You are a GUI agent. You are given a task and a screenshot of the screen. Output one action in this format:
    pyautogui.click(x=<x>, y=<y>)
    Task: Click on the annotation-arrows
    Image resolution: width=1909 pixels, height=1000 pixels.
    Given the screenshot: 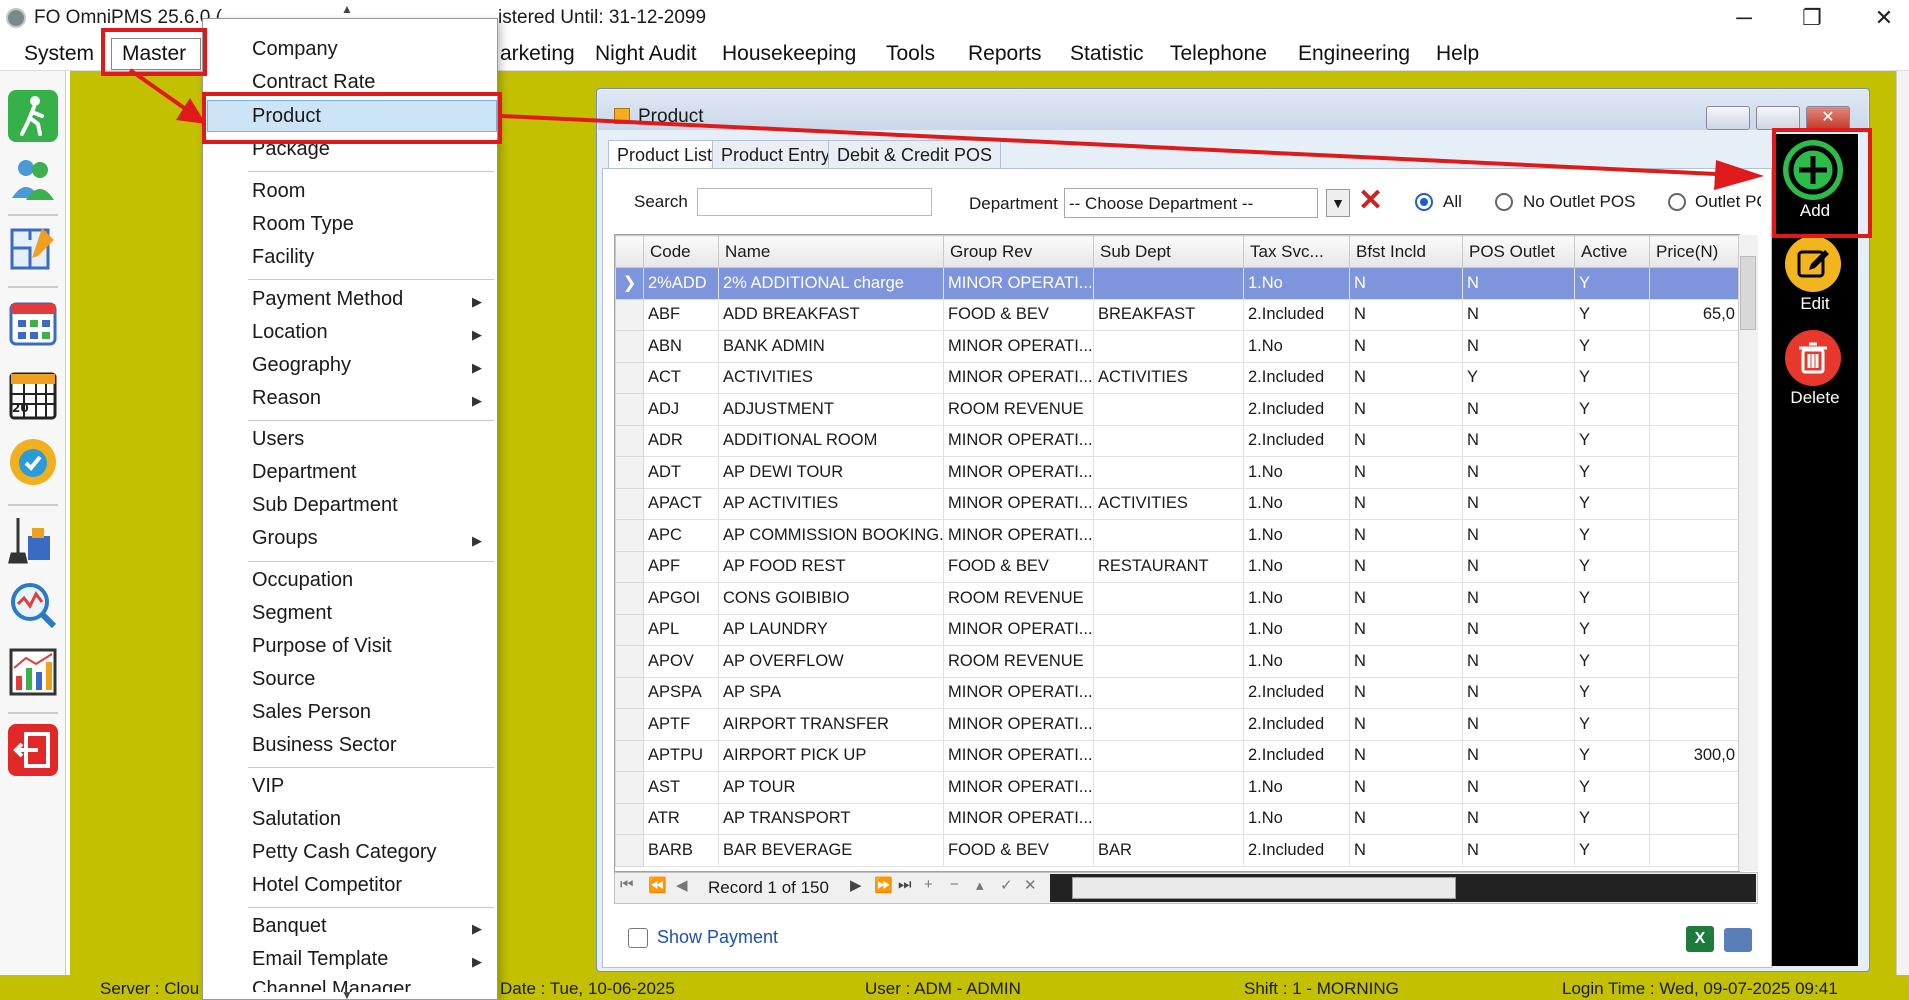 What is the action you would take?
    pyautogui.click(x=946, y=129)
    